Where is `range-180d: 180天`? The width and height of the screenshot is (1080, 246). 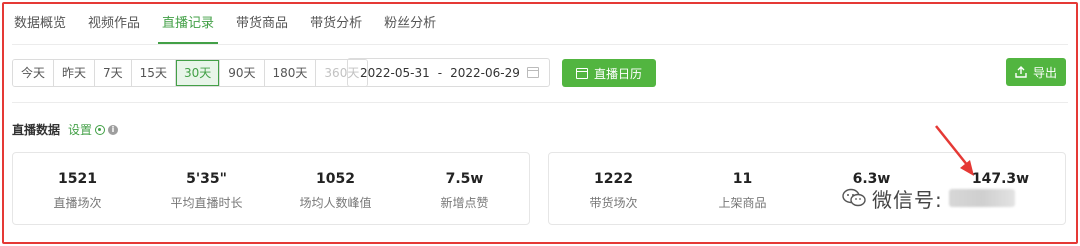 range-180d: 180天 is located at coordinates (290, 73).